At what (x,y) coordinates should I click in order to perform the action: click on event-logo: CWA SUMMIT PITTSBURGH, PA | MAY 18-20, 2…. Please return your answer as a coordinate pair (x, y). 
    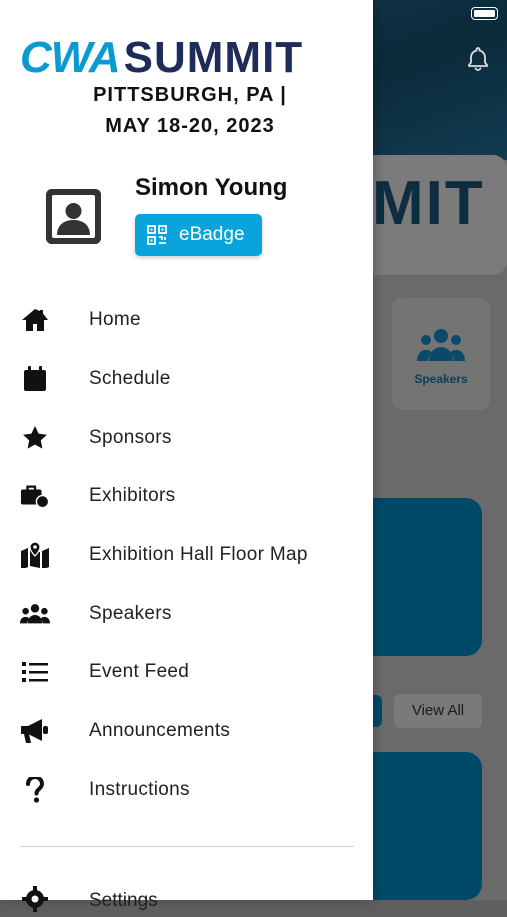
    Looking at the image, I should click on (190, 87).